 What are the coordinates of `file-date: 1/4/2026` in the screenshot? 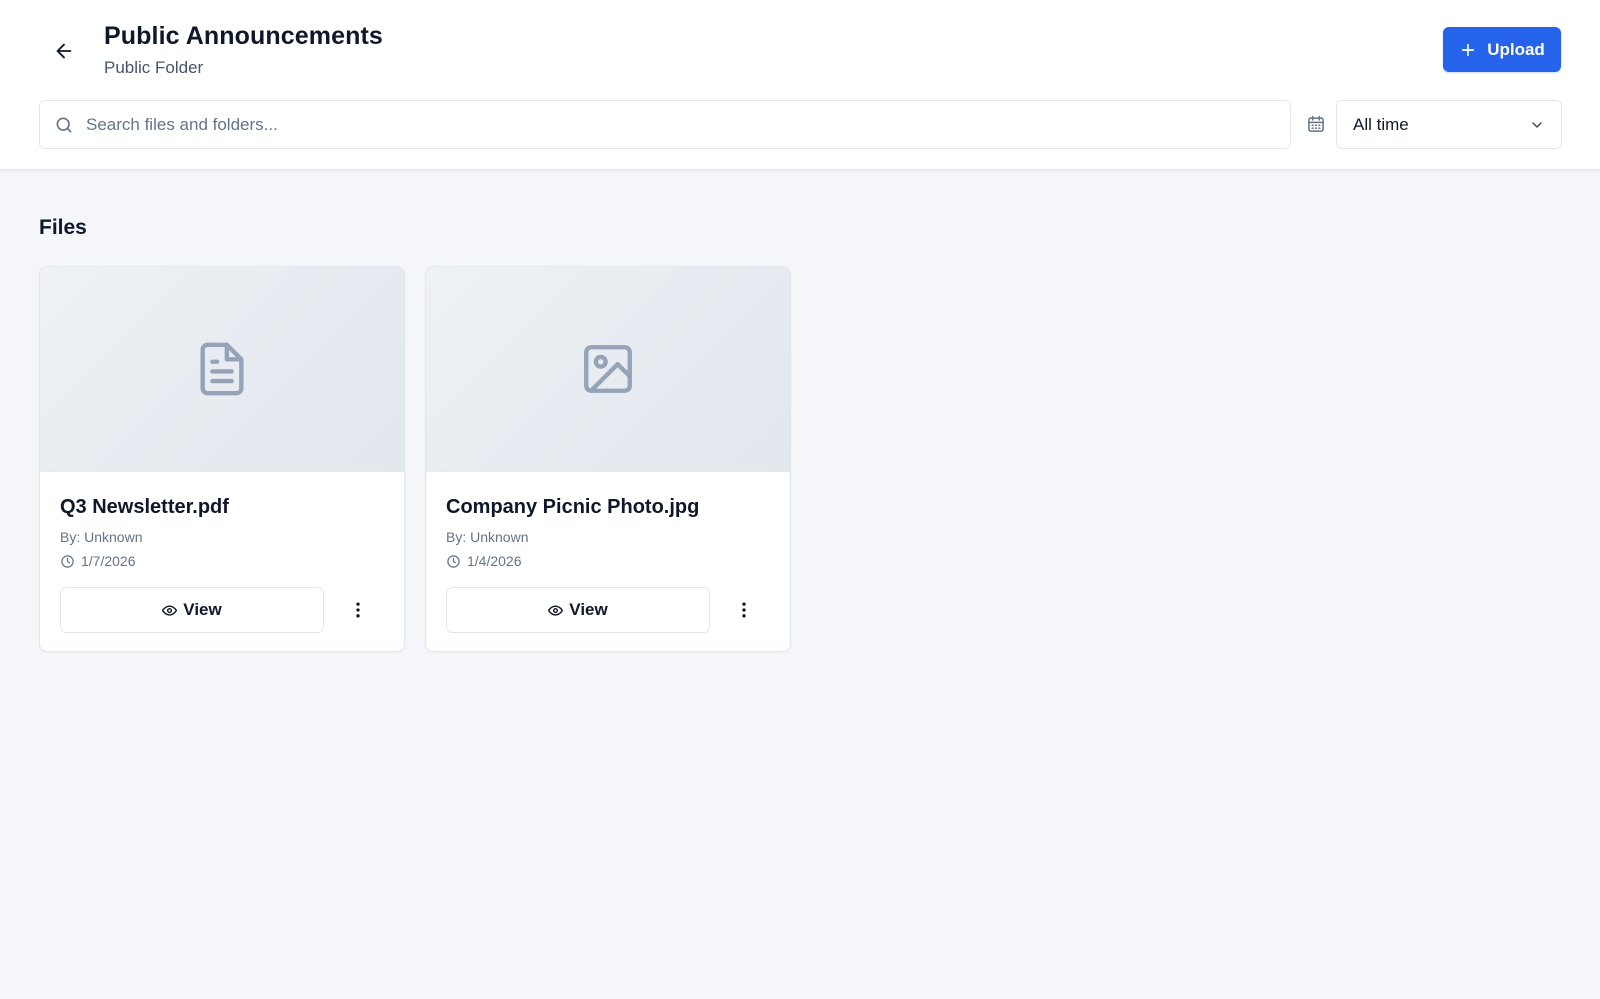 It's located at (484, 561).